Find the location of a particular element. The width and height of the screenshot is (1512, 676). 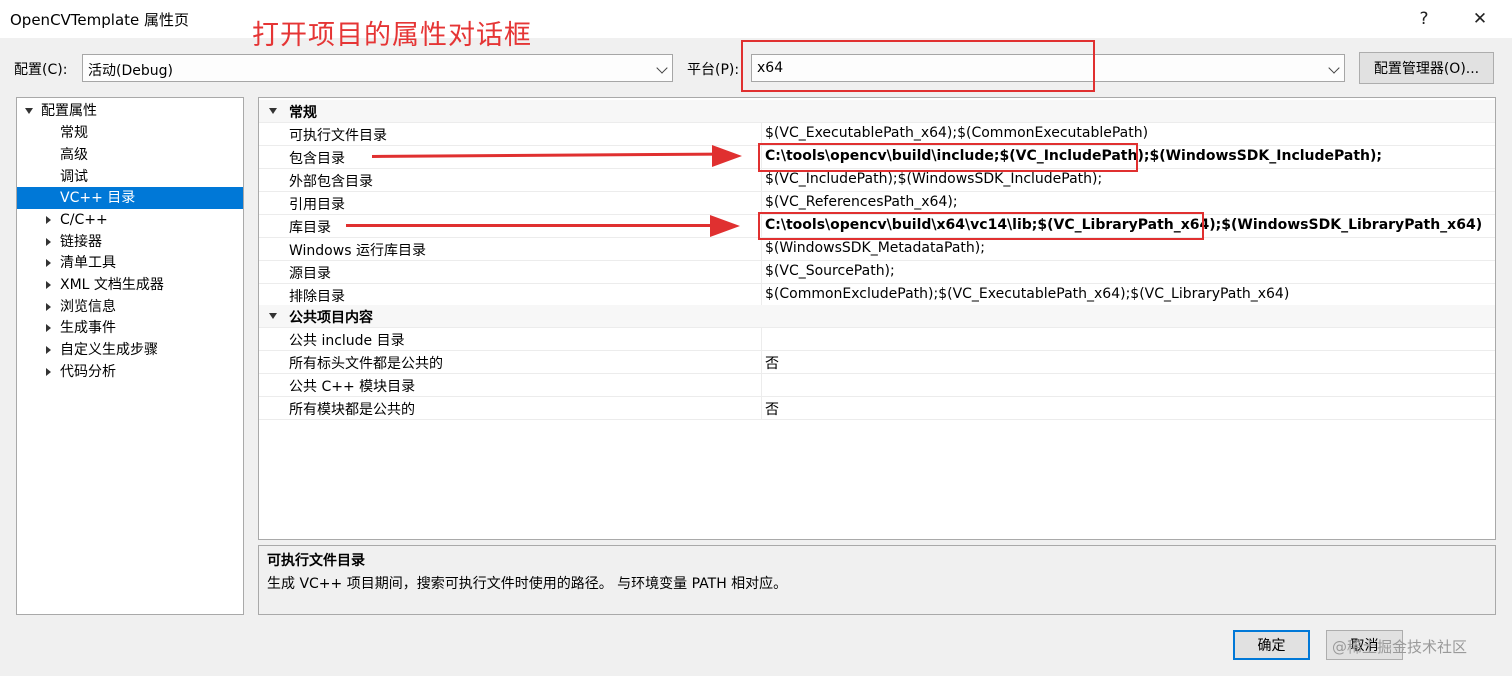

tree-item-xml-doc-generator: XML 文档生成器 is located at coordinates (130, 285).